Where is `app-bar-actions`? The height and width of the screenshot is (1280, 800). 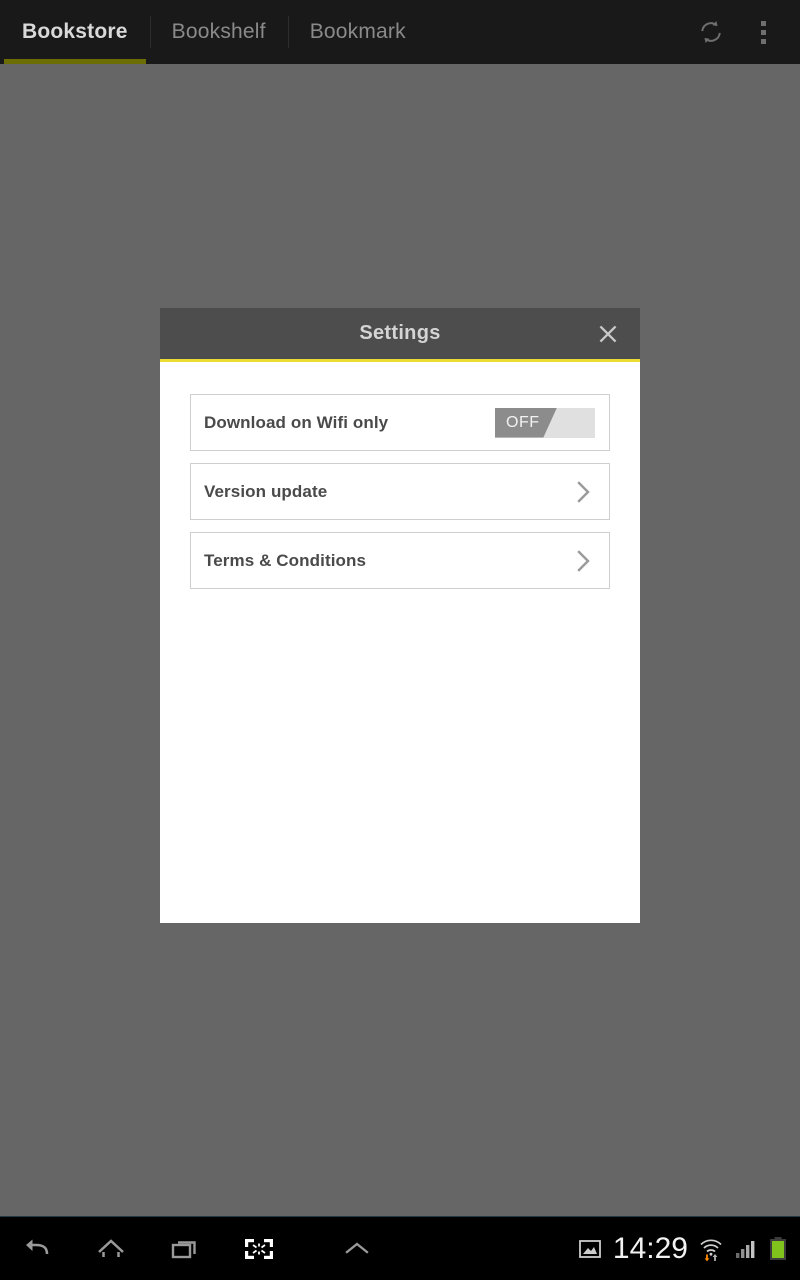 app-bar-actions is located at coordinates (744, 32).